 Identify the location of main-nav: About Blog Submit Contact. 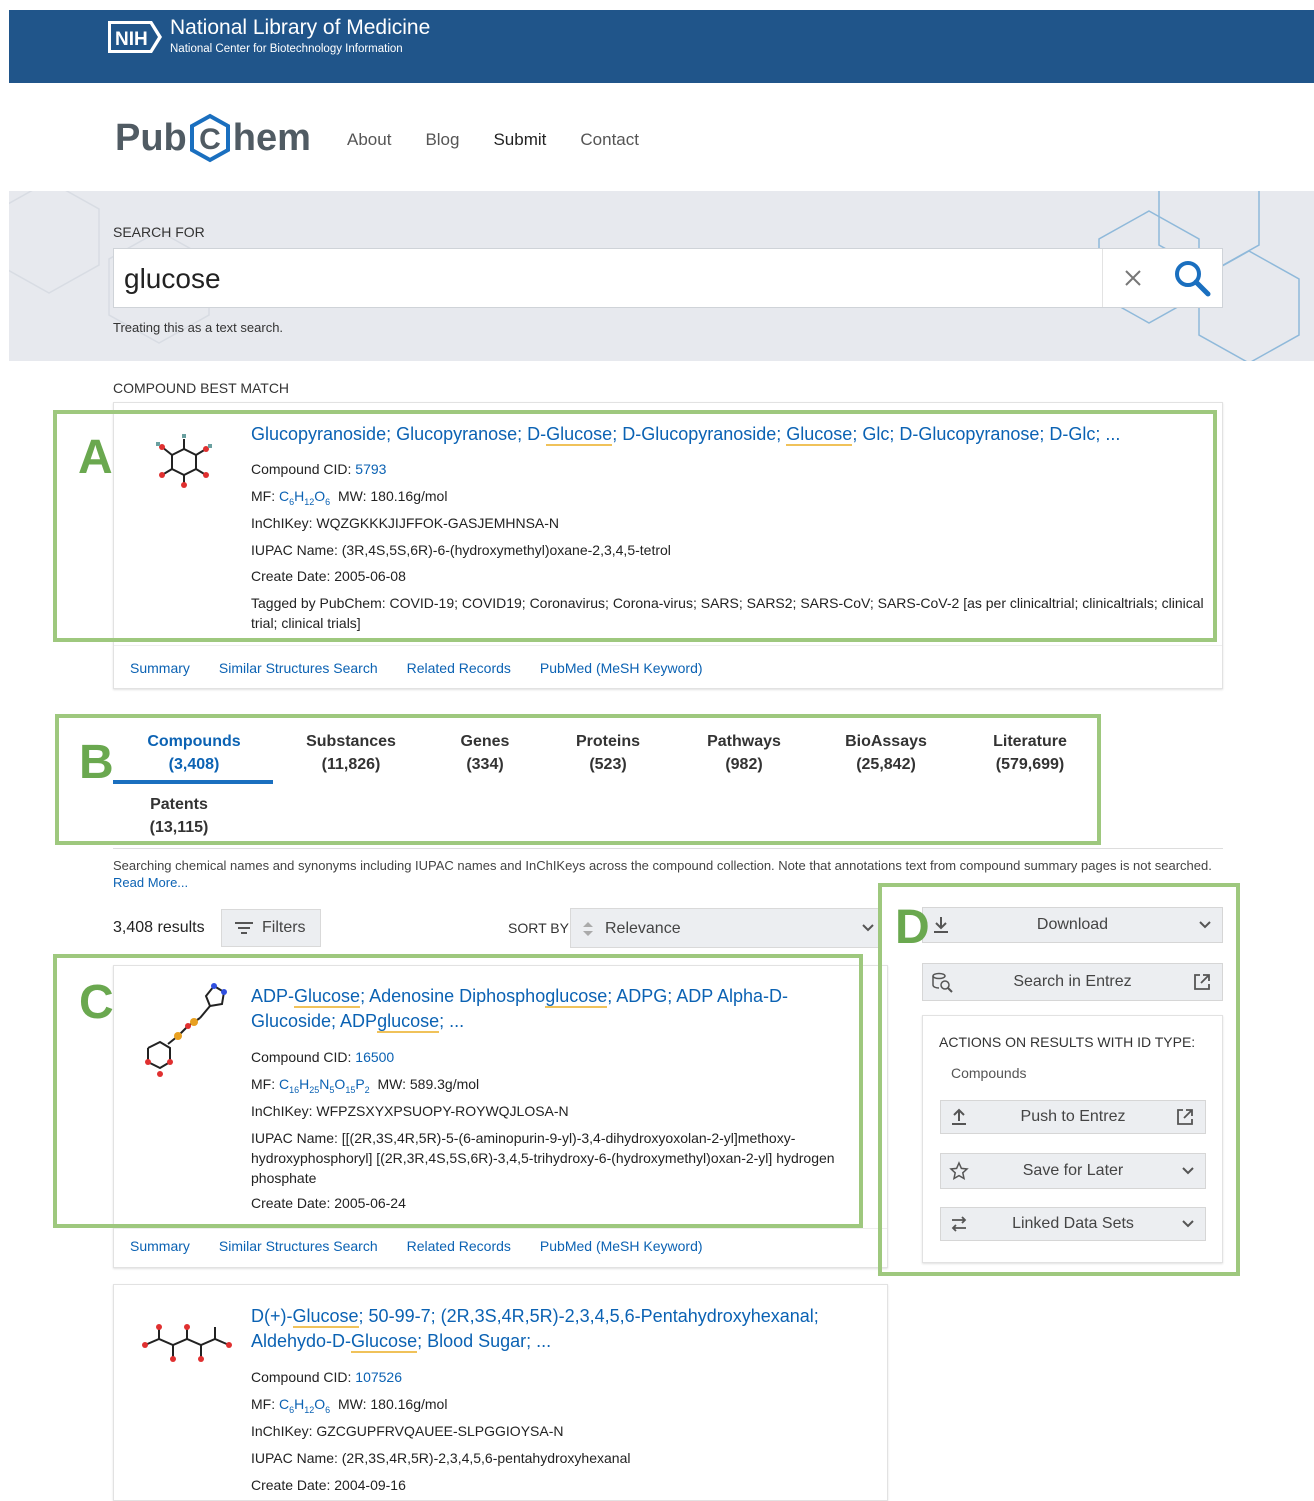
(493, 140).